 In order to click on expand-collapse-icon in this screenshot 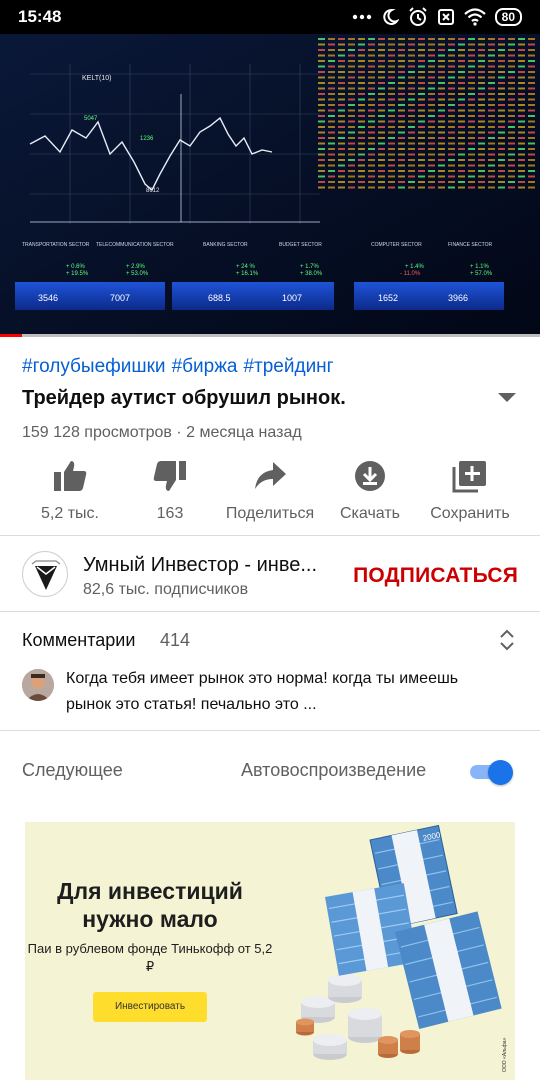, I will do `click(507, 640)`.